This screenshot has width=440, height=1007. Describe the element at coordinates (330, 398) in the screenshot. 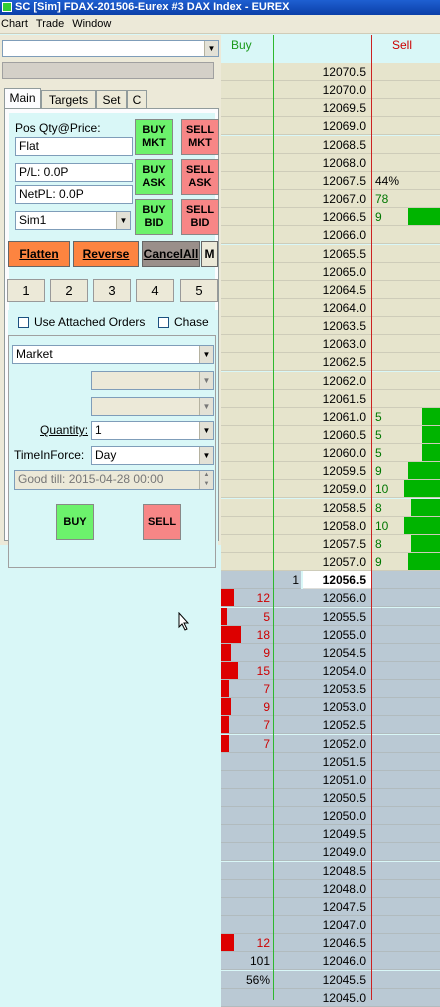

I see `ask-row: 12061.5` at that location.